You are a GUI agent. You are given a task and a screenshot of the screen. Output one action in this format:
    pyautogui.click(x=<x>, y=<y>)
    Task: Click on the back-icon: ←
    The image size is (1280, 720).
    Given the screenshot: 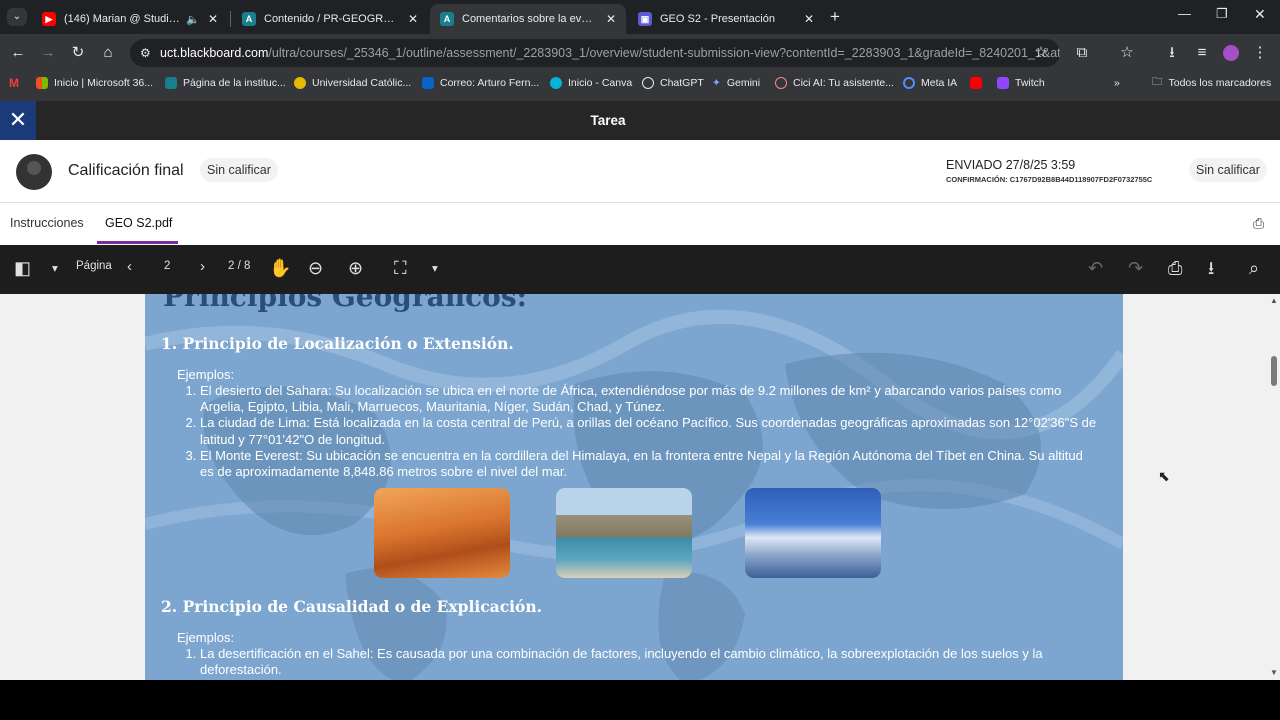 What is the action you would take?
    pyautogui.click(x=18, y=53)
    